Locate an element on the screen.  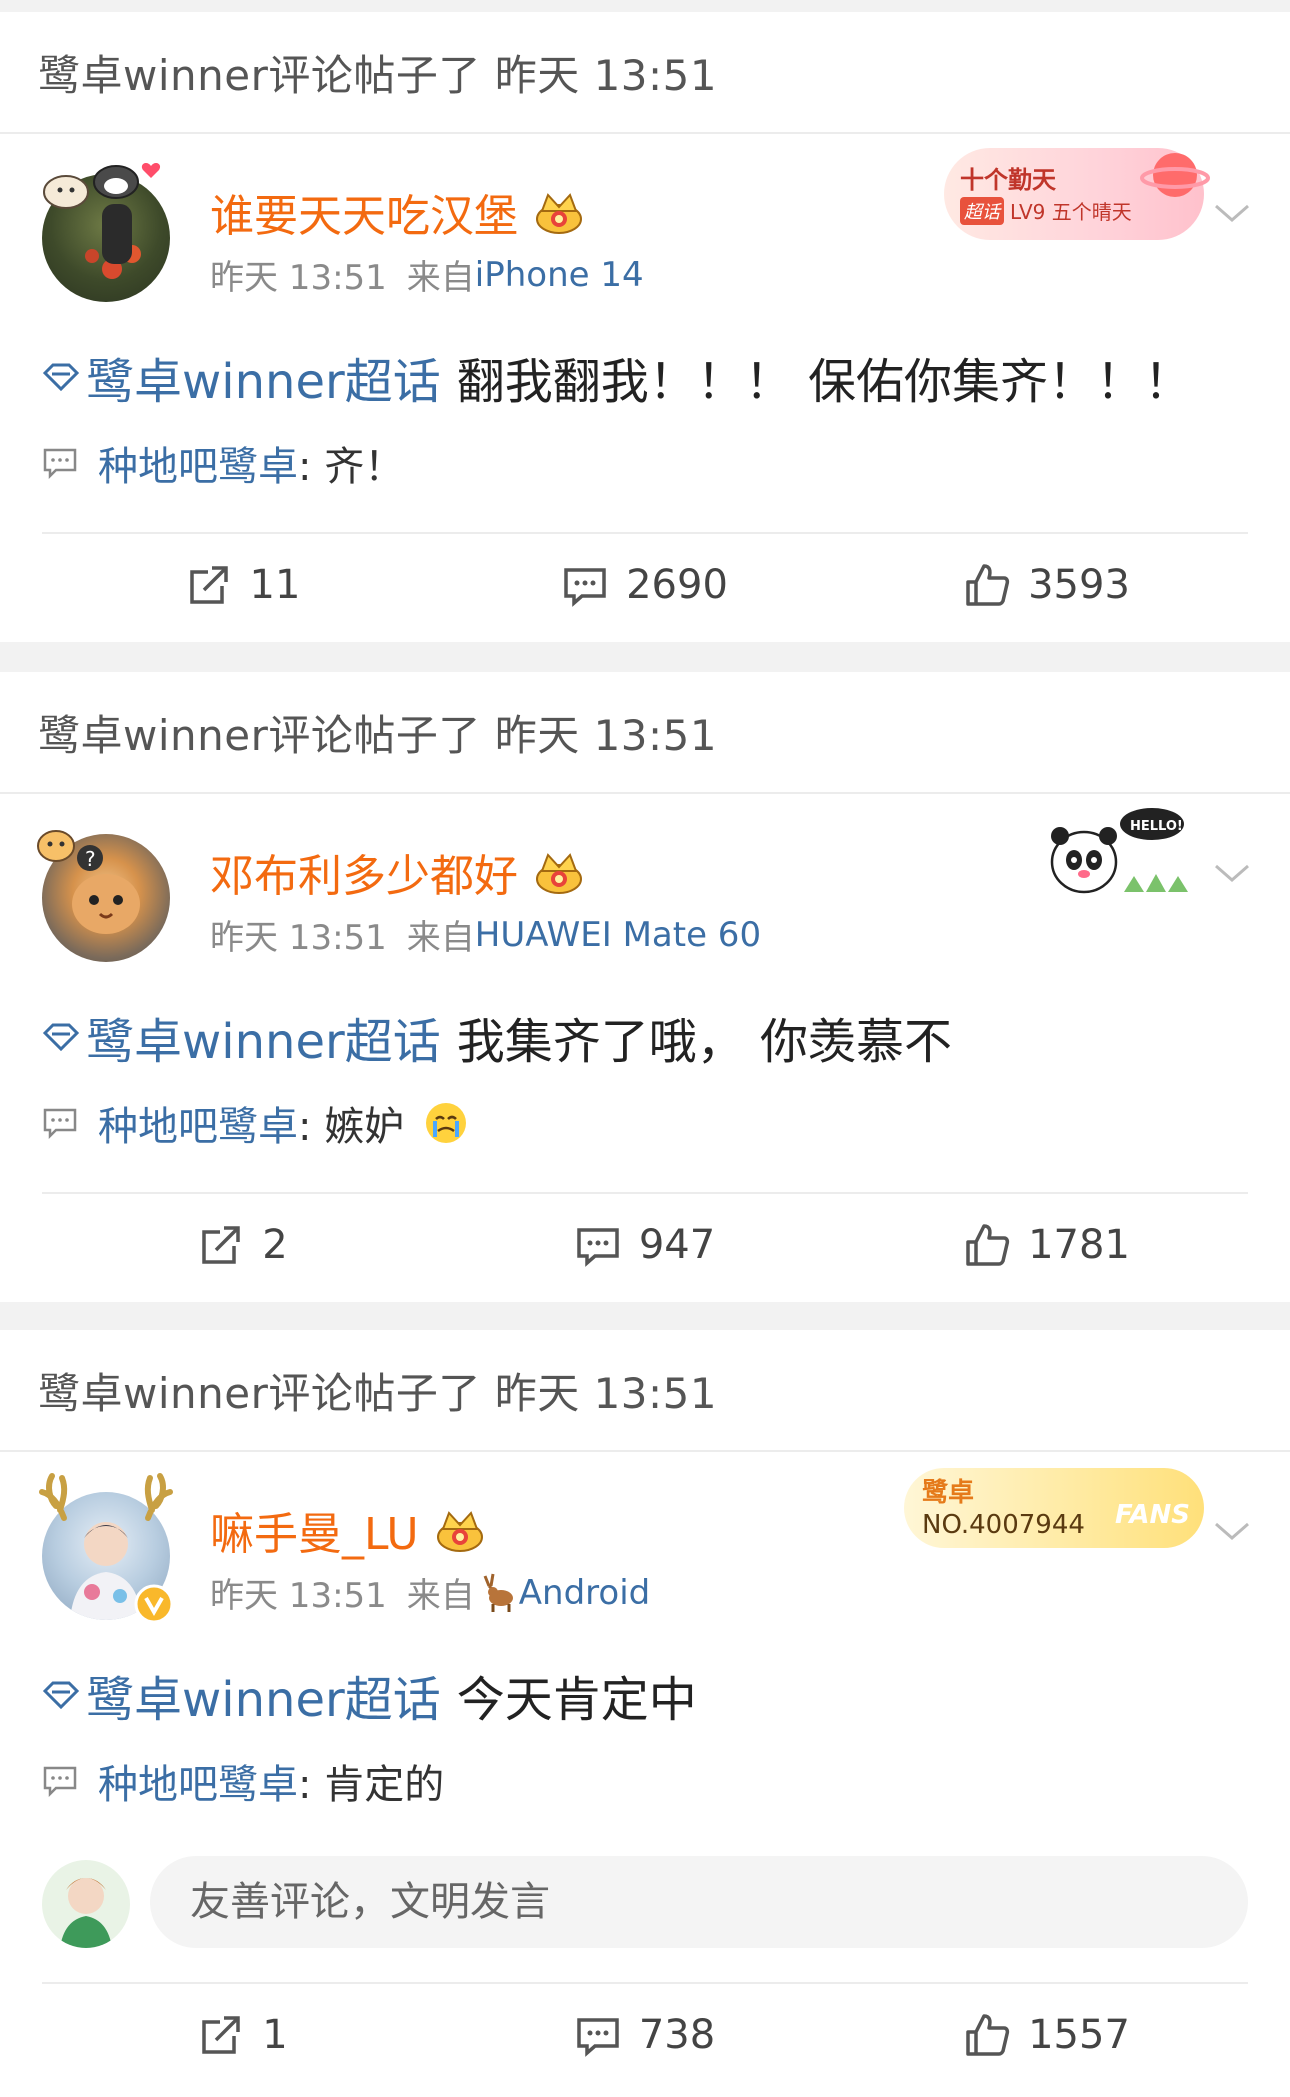
top-reply: 种地吧鹭卓: 齐！ is located at coordinates (223, 463).